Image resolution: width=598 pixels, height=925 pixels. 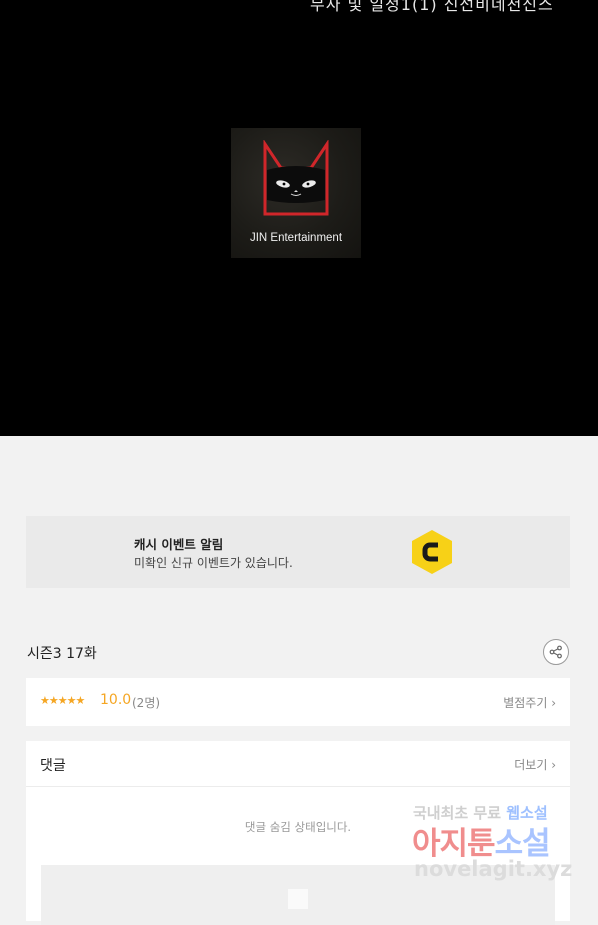 What do you see at coordinates (432, 7) in the screenshot?
I see `top-caption: 무사 및 일정1(1) 신선비네천신스` at bounding box center [432, 7].